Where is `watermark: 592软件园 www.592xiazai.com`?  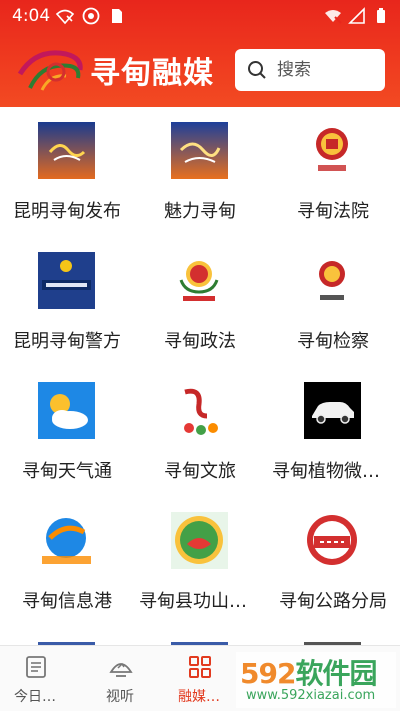 watermark: 592软件园 www.592xiazai.com is located at coordinates (316, 680).